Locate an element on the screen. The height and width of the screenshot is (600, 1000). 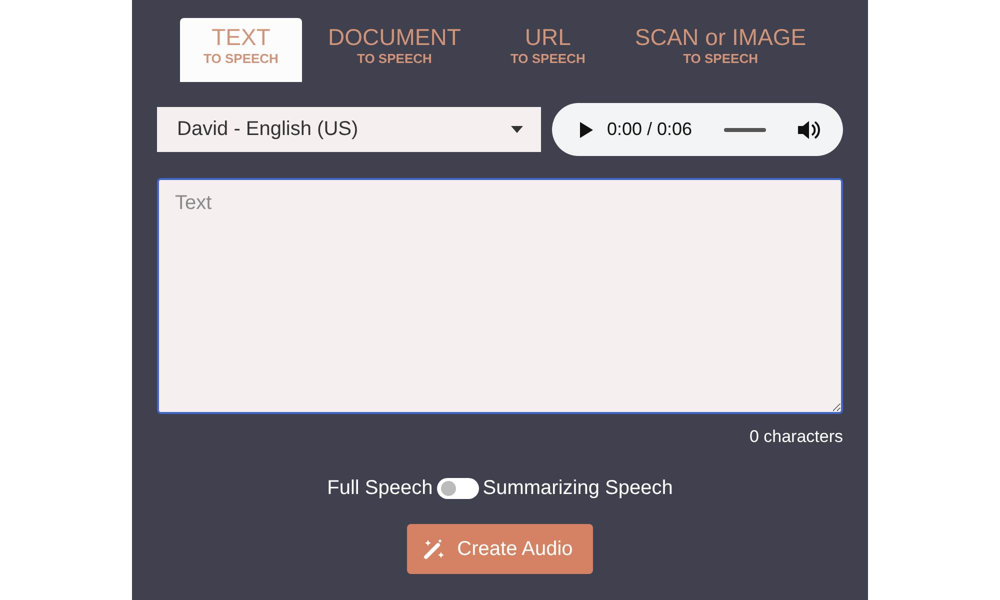
voice-select: David - English (US) is located at coordinates (349, 129).